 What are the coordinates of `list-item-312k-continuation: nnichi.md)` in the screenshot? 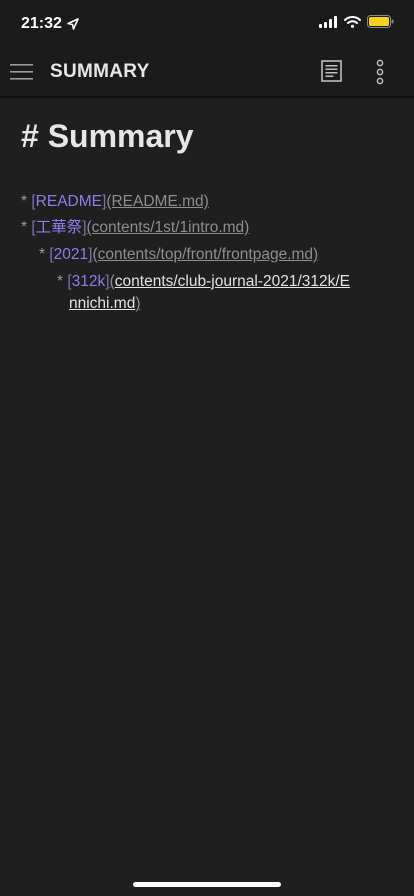 It's located at (105, 304).